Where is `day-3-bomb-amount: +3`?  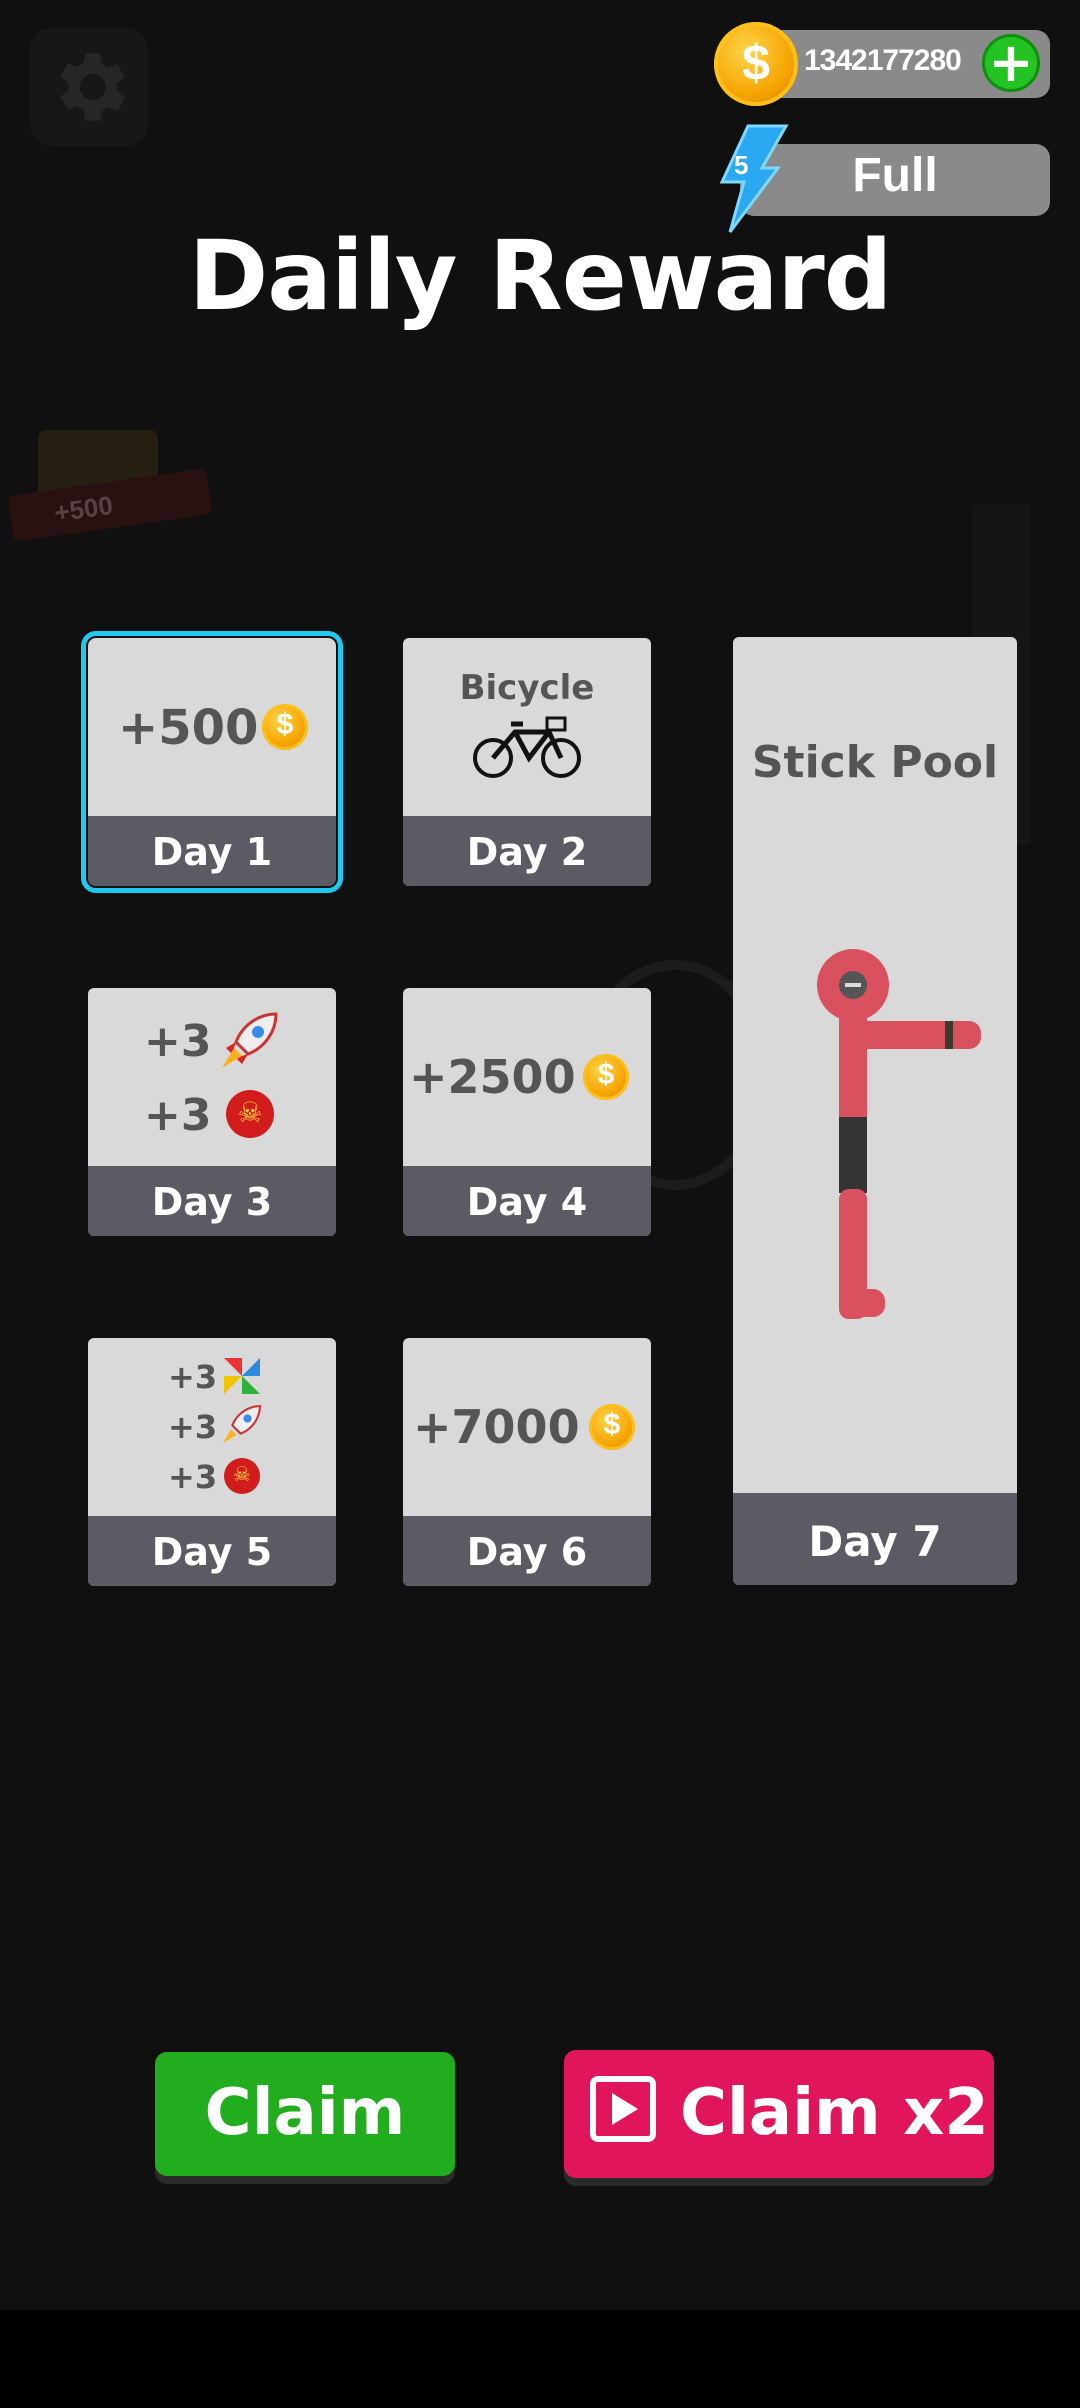 day-3-bomb-amount: +3 is located at coordinates (178, 1115).